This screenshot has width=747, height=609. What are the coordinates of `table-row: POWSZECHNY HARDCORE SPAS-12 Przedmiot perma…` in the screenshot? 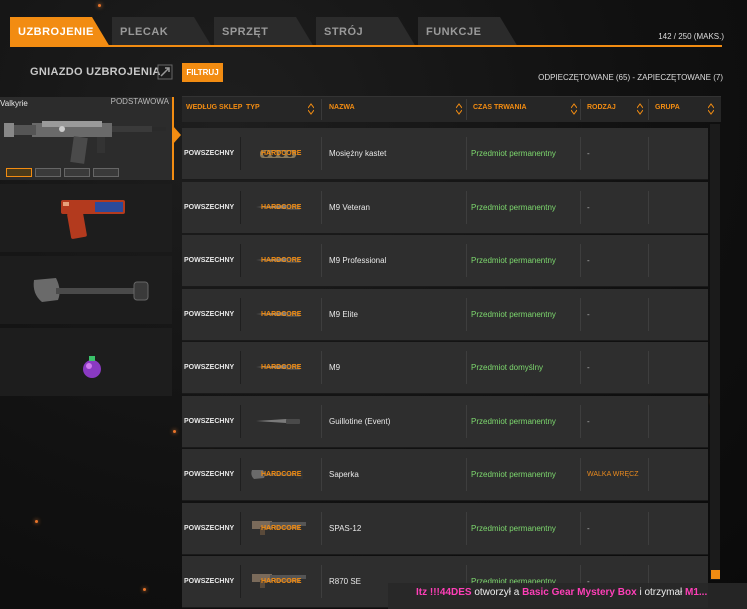 It's located at (445, 528).